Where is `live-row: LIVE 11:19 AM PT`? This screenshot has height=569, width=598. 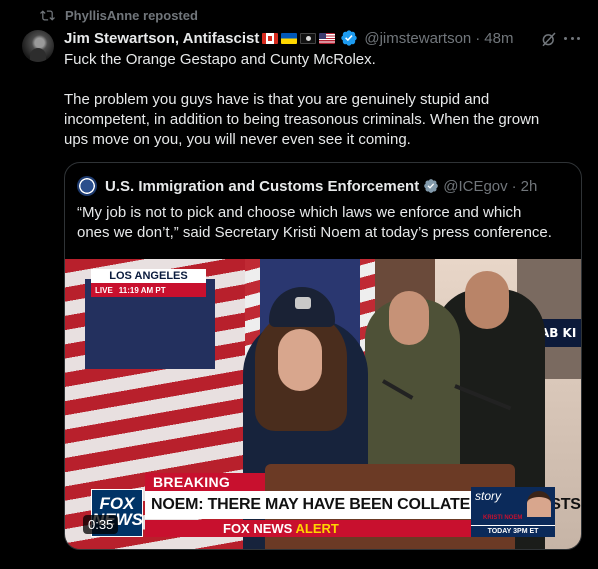
live-row: LIVE 11:19 AM PT is located at coordinates (148, 290).